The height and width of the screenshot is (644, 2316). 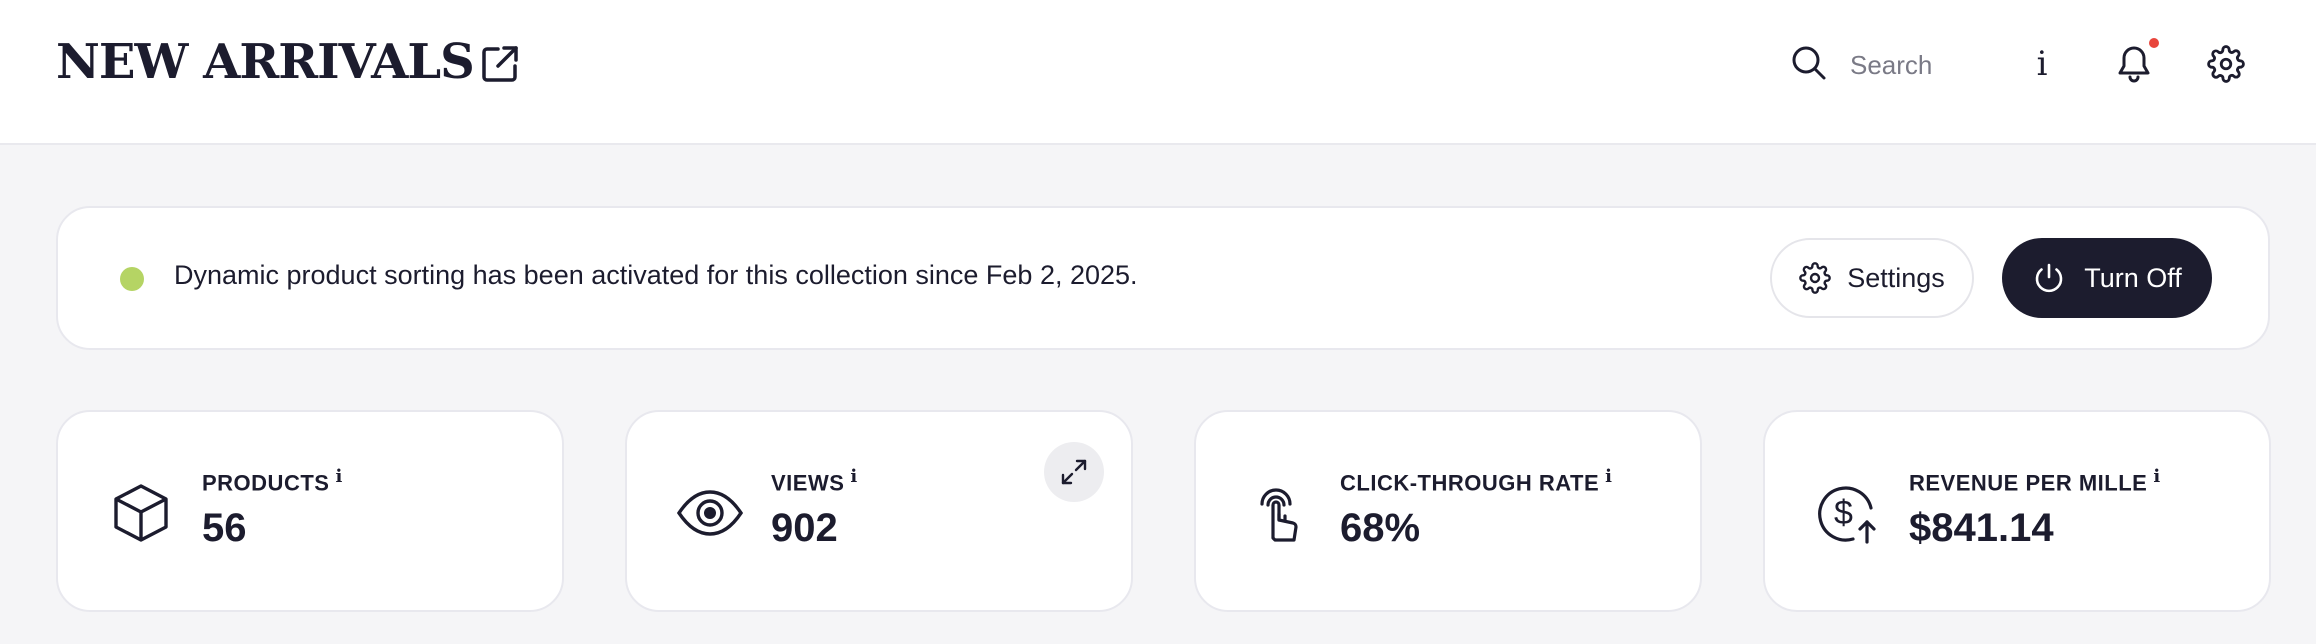 I want to click on expand-icon, so click(x=1074, y=472).